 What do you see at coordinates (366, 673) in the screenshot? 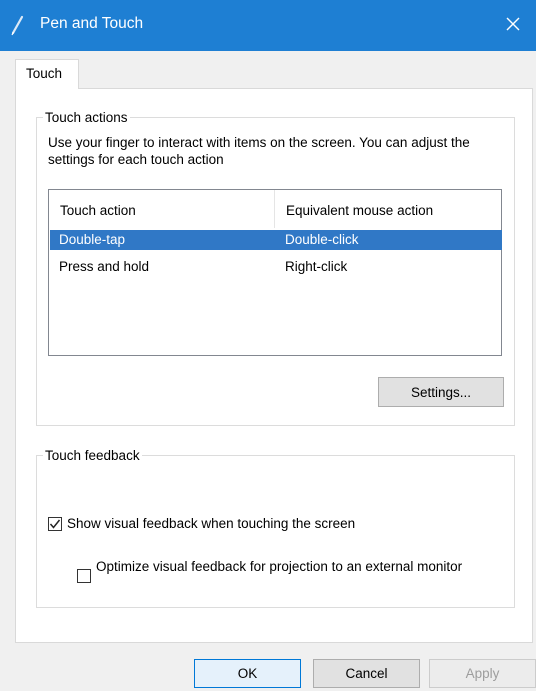
I see `cancel-button: Cancel` at bounding box center [366, 673].